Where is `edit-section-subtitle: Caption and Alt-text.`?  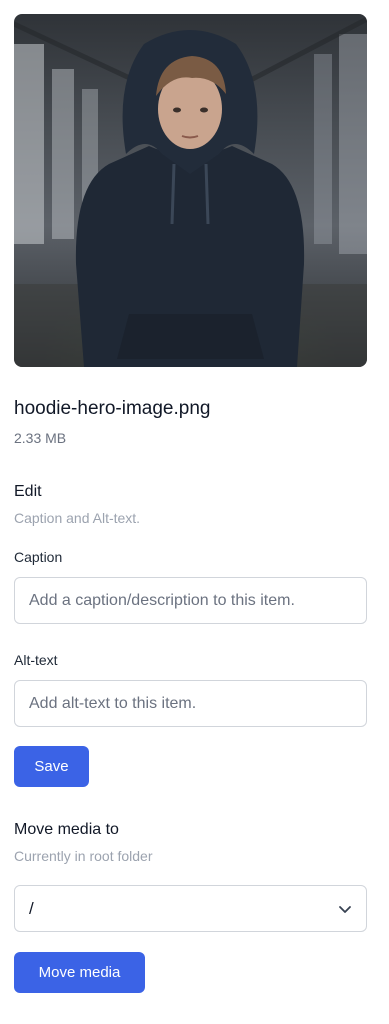
edit-section-subtitle: Caption and Alt-text. is located at coordinates (77, 518).